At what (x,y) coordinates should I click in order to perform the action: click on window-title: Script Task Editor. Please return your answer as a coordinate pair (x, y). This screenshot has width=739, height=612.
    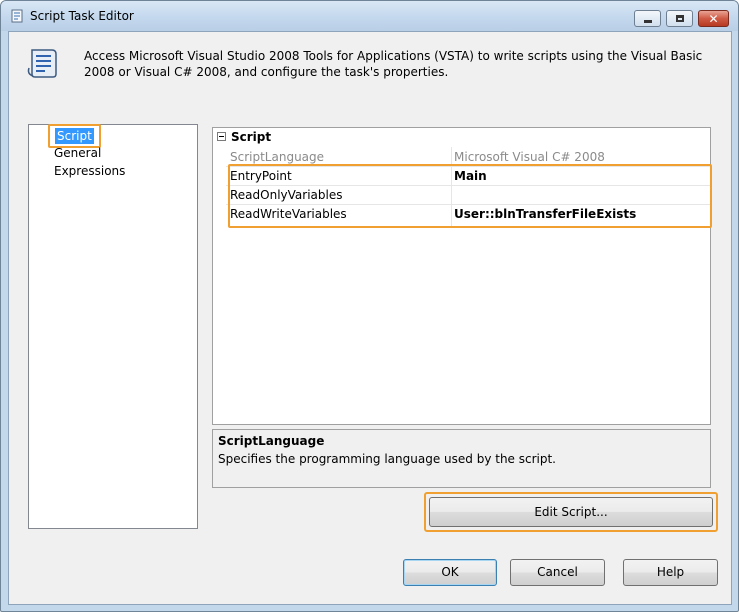
    Looking at the image, I should click on (82, 16).